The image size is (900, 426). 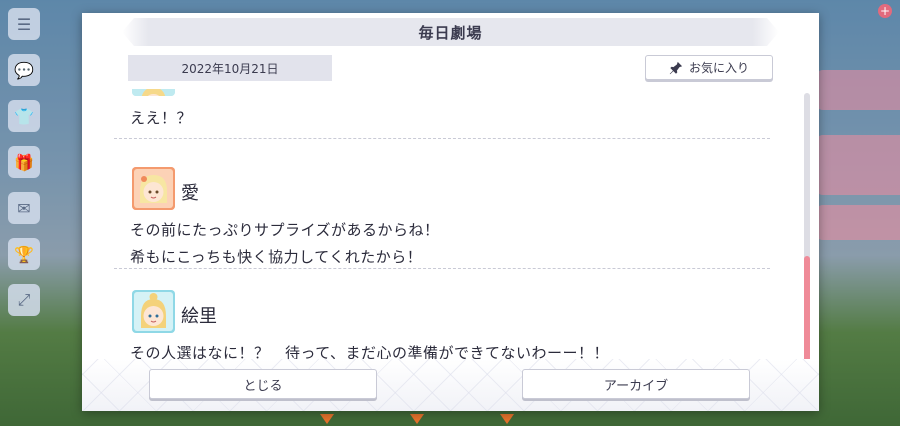 I want to click on expand-icon: ⤢, so click(x=24, y=300).